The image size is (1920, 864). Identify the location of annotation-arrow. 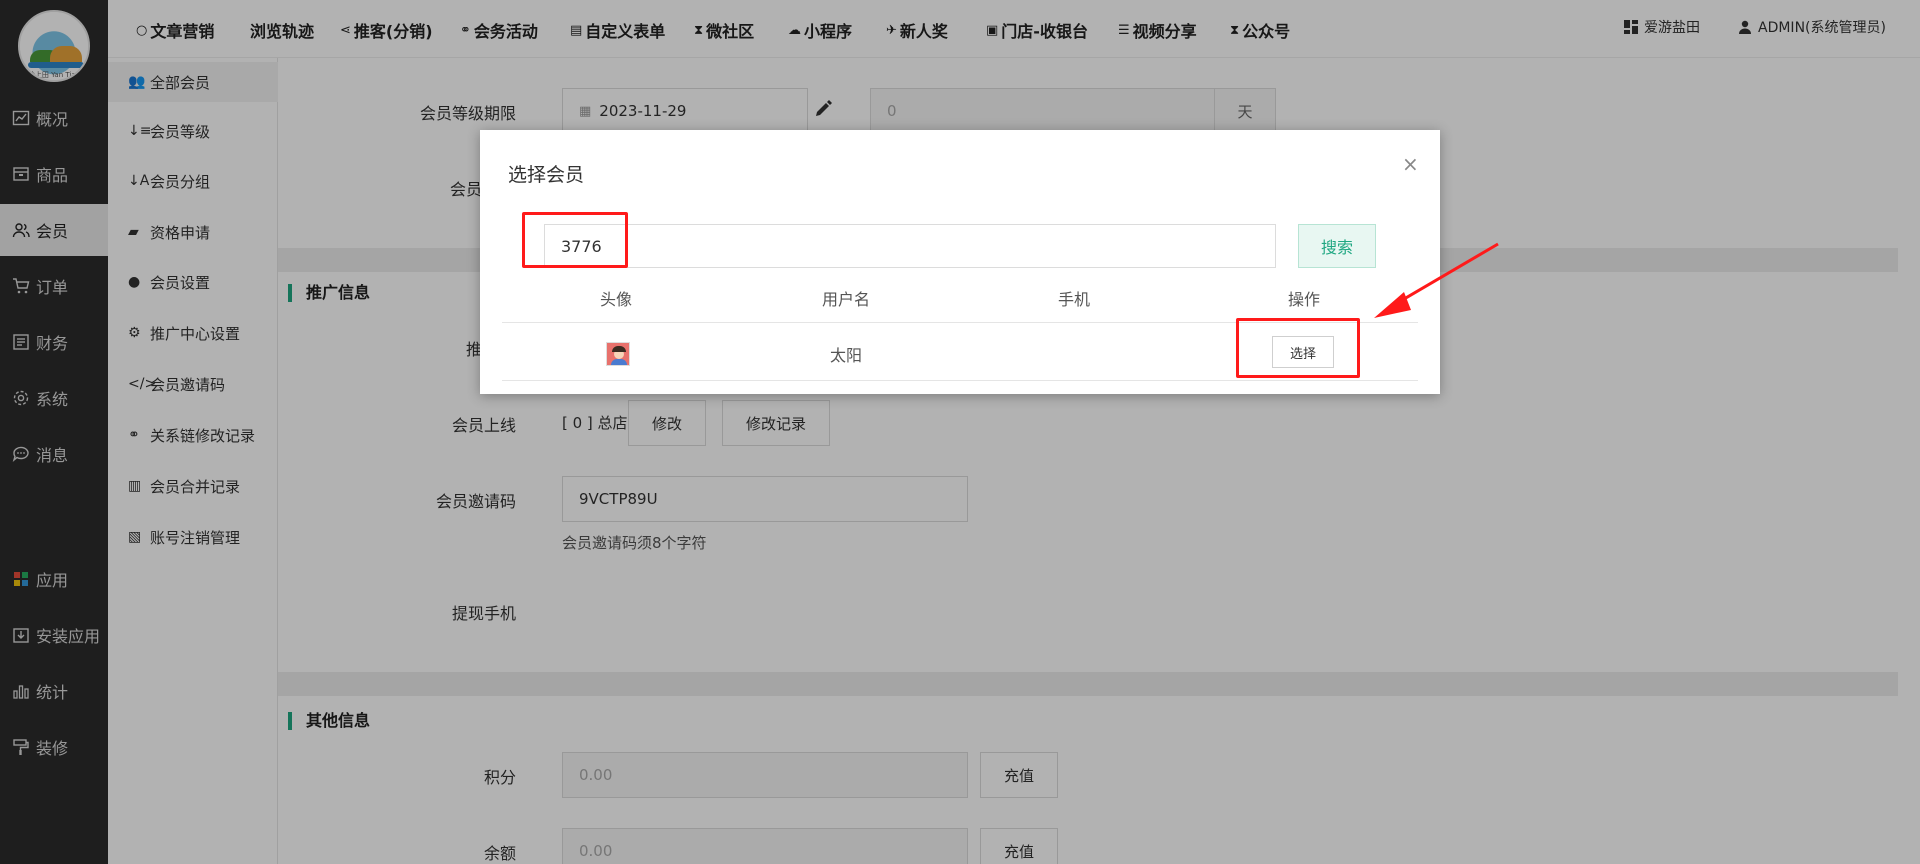
(1436, 280).